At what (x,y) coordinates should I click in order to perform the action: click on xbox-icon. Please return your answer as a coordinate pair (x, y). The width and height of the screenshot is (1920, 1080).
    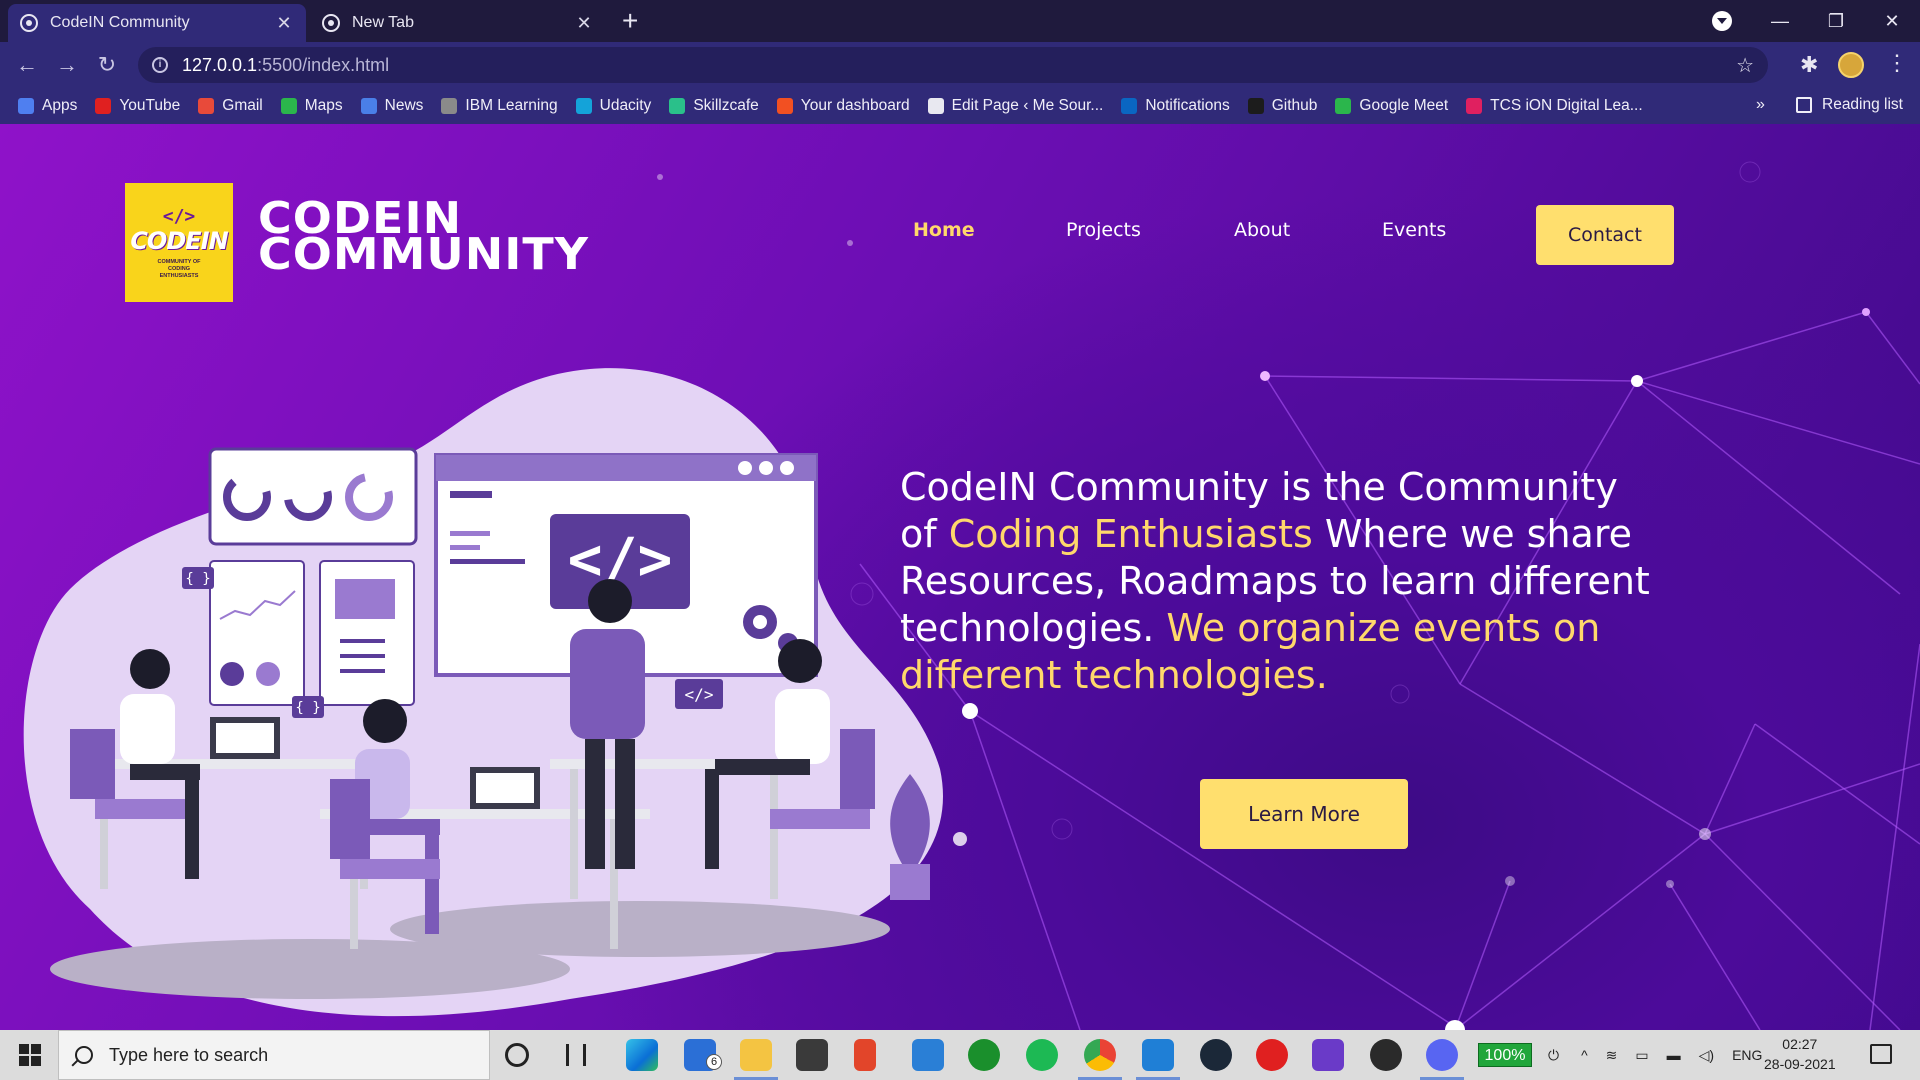
    Looking at the image, I should click on (984, 1055).